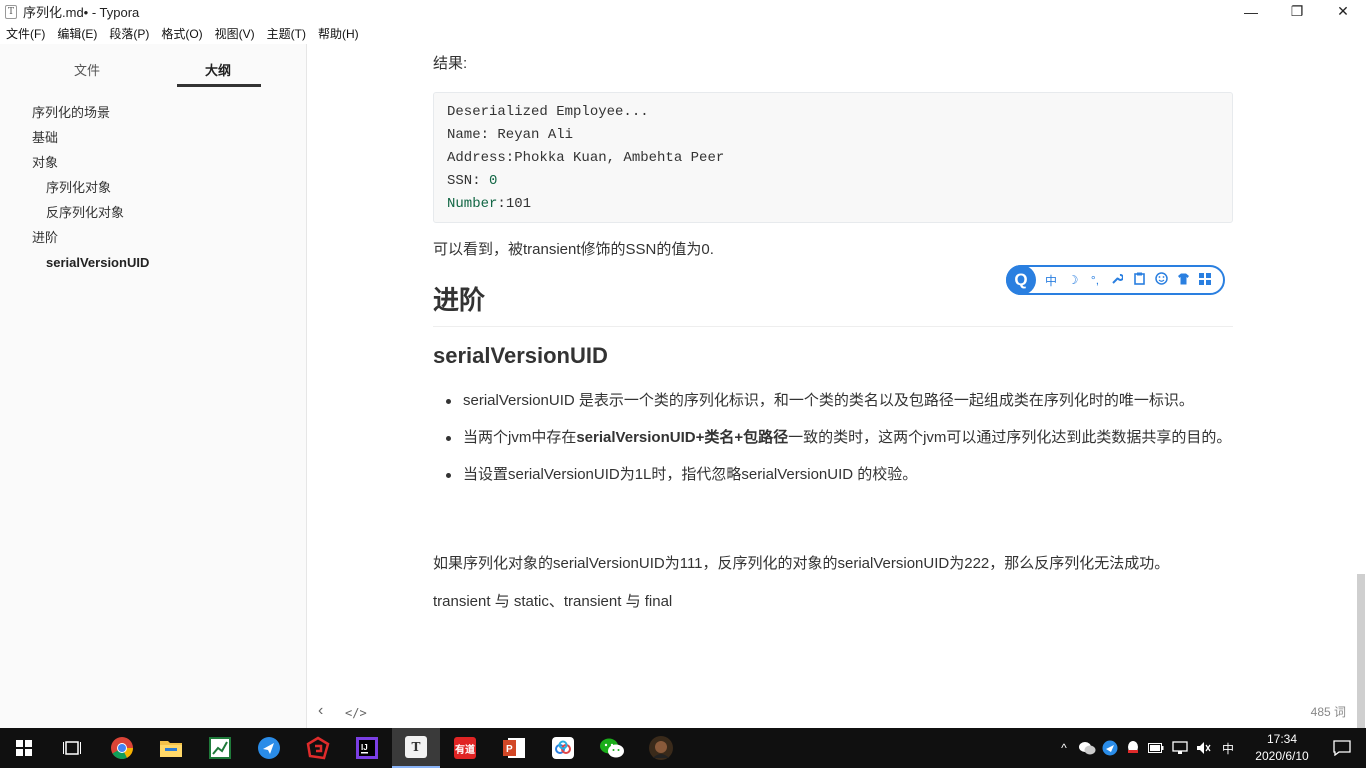 This screenshot has width=1366, height=768. What do you see at coordinates (1021, 280) in the screenshot?
I see `ime-logo-icon: Q` at bounding box center [1021, 280].